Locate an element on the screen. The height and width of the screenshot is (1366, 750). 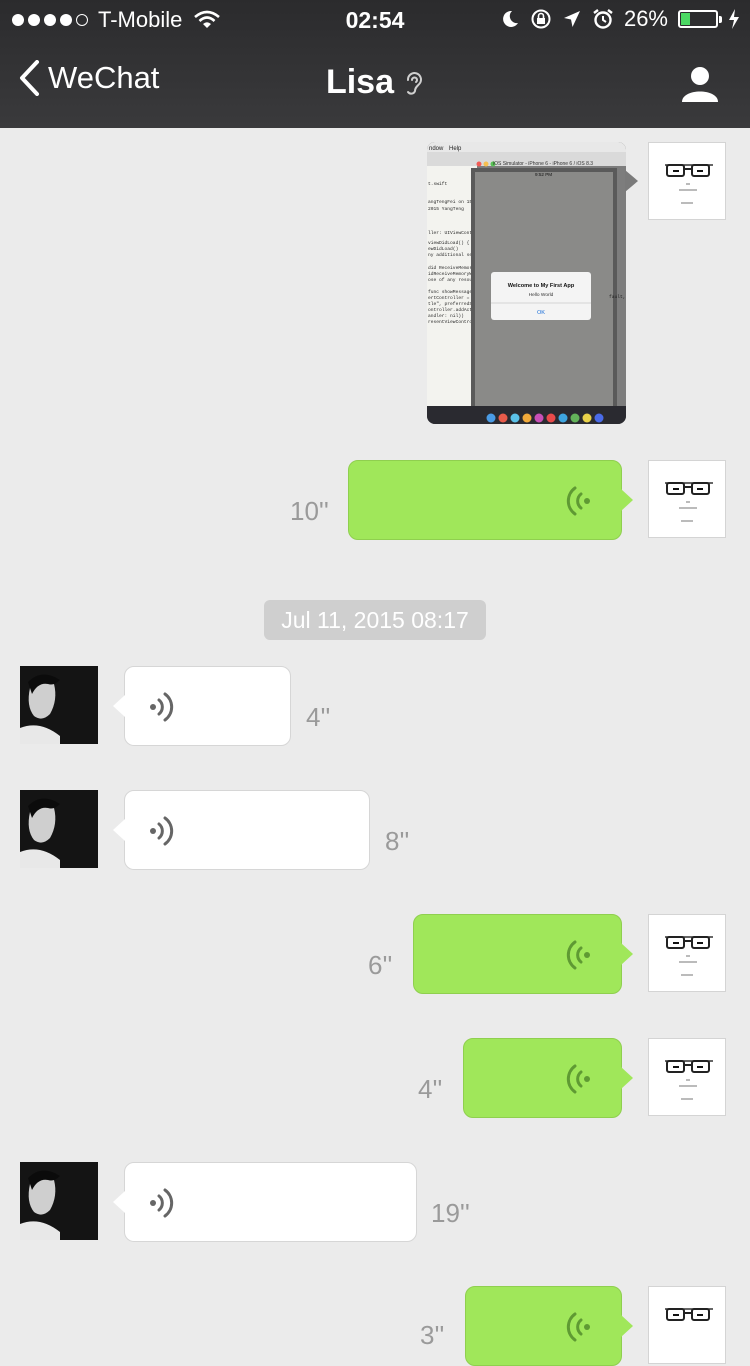
top-bar: T-Mobile 02:54 26% WeChat Lisa is located at coordinates (375, 64).